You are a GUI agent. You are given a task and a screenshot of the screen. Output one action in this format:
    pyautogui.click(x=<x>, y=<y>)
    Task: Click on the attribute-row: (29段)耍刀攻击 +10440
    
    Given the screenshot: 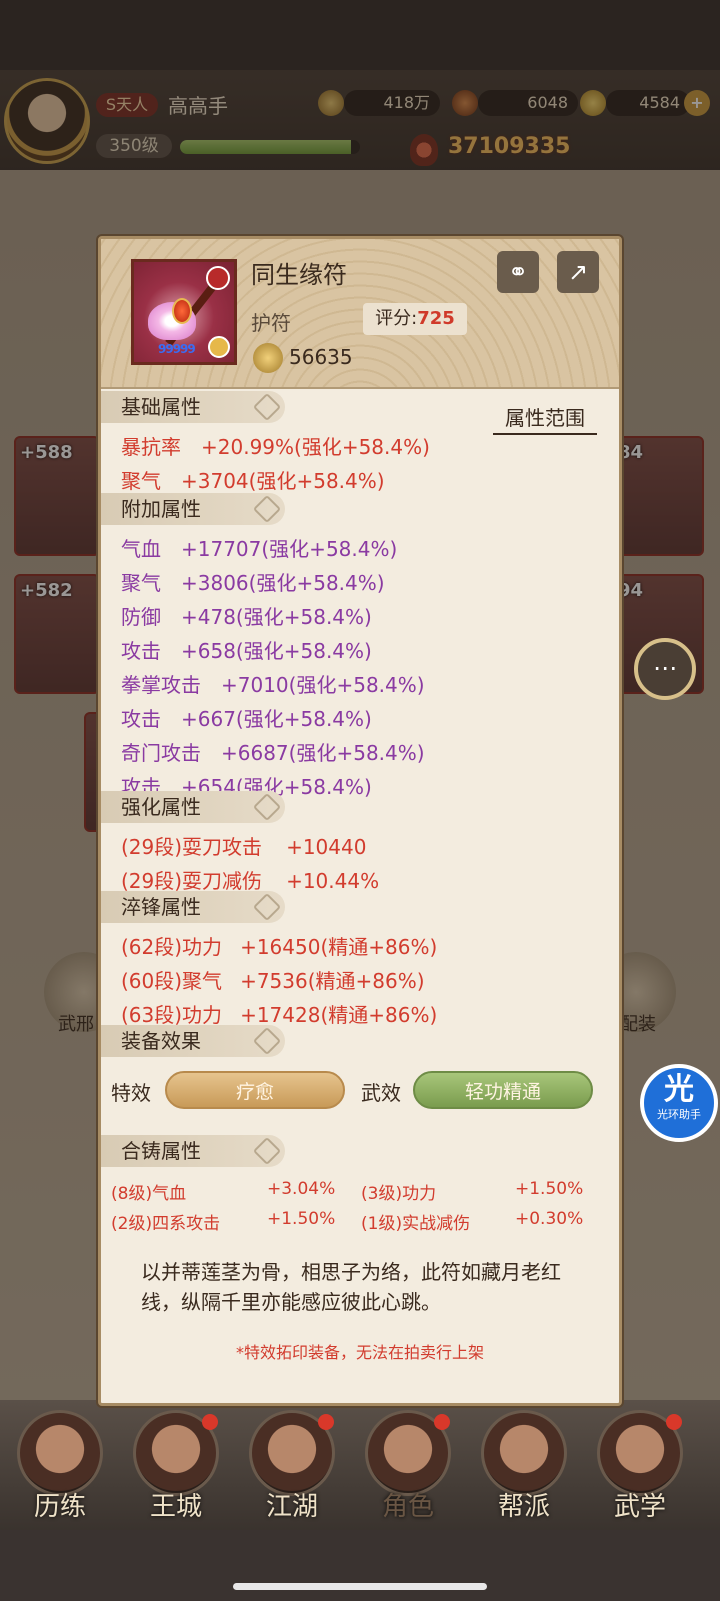 What is the action you would take?
    pyautogui.click(x=243, y=845)
    